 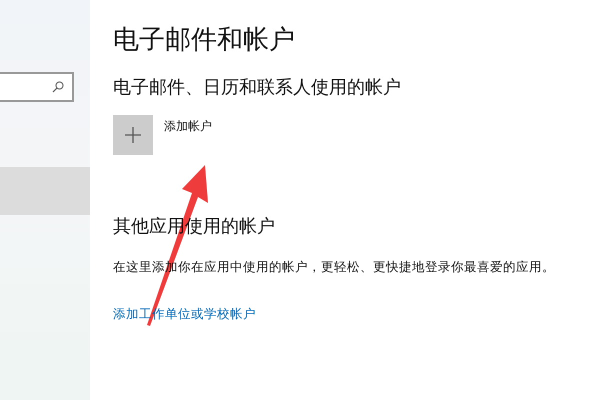 I want to click on add-tile, so click(x=133, y=135).